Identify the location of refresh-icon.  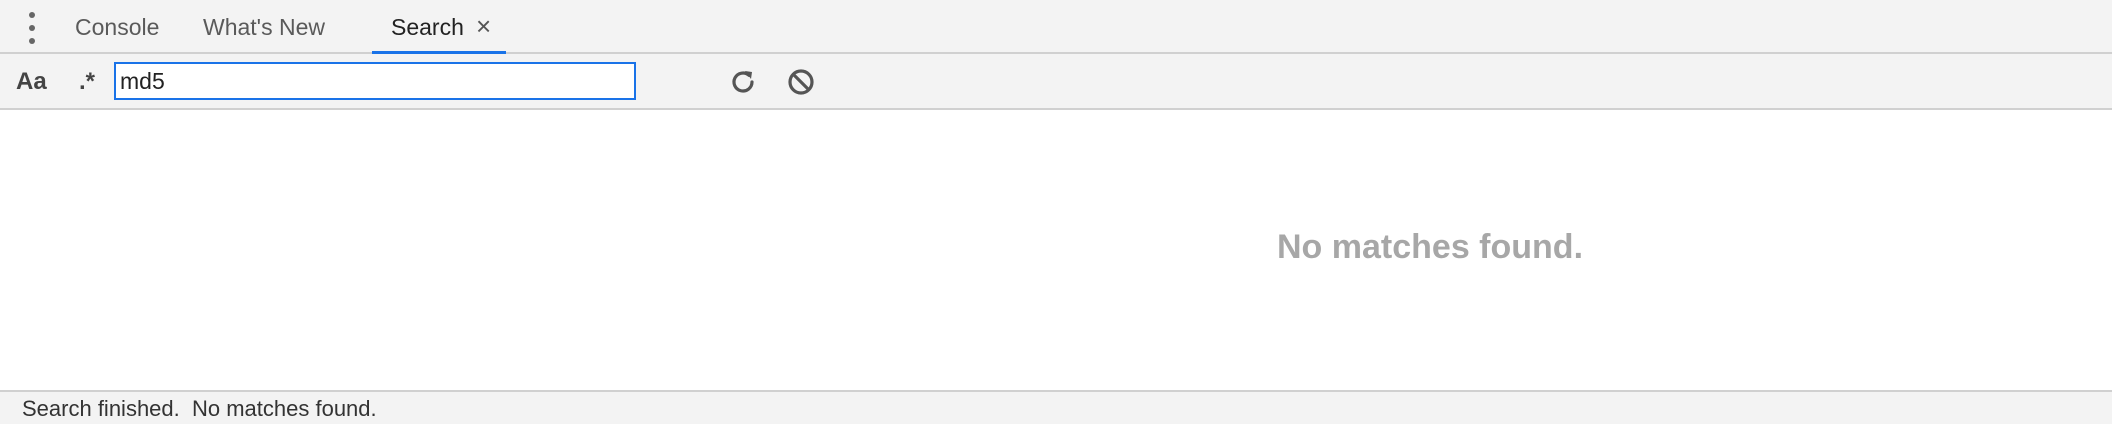
(743, 82).